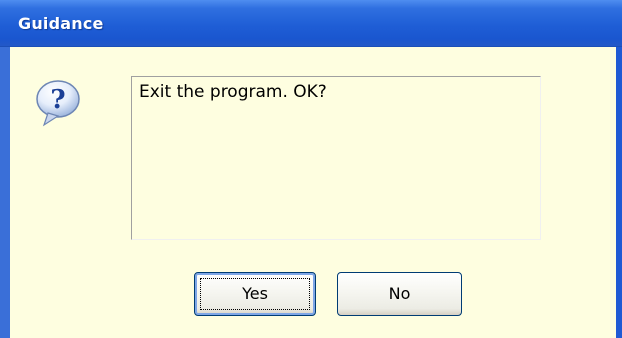 This screenshot has height=338, width=622. I want to click on title-bar: Guidance, so click(311, 23).